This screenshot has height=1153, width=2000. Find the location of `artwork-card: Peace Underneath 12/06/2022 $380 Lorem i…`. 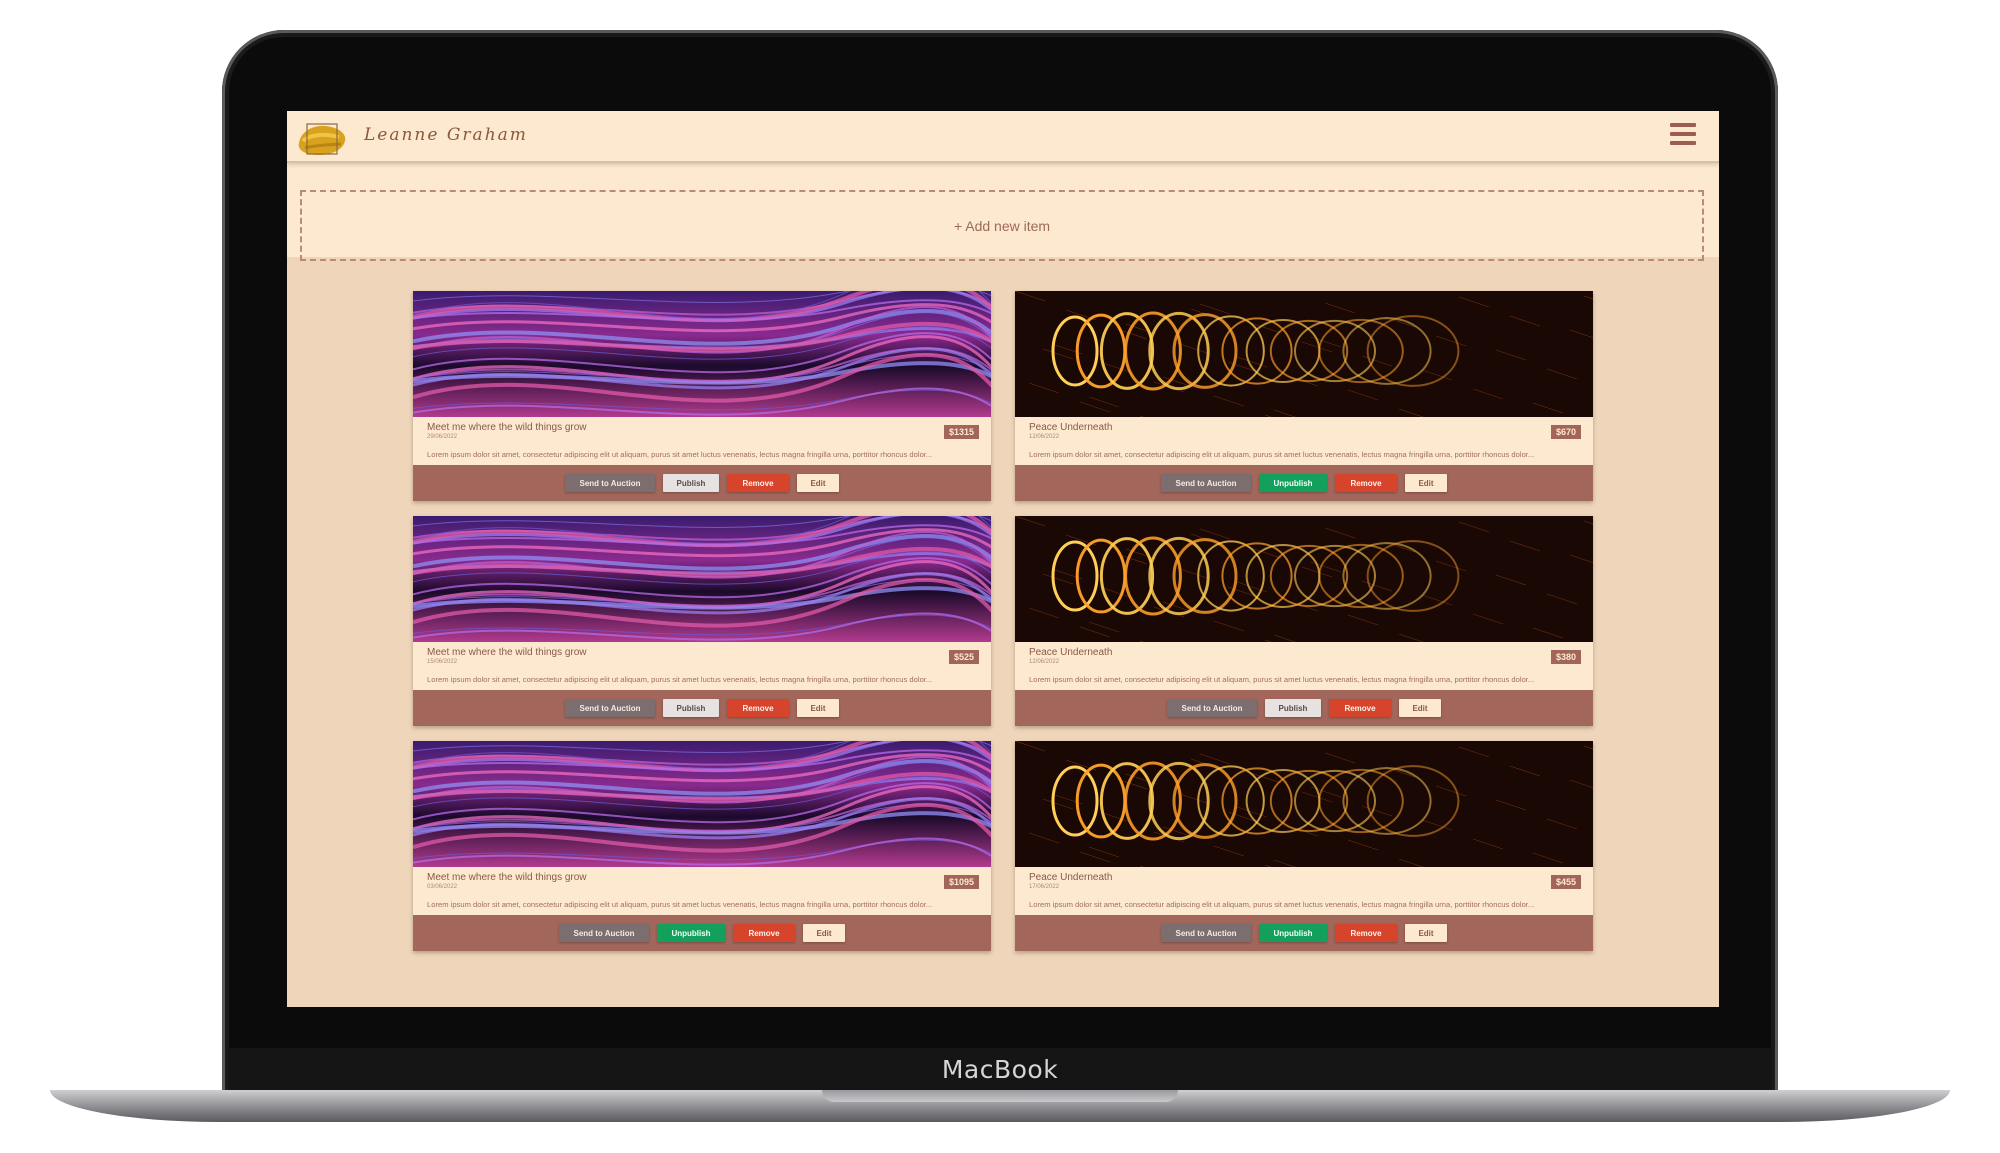

artwork-card: Peace Underneath 12/06/2022 $380 Lorem i… is located at coordinates (1304, 621).